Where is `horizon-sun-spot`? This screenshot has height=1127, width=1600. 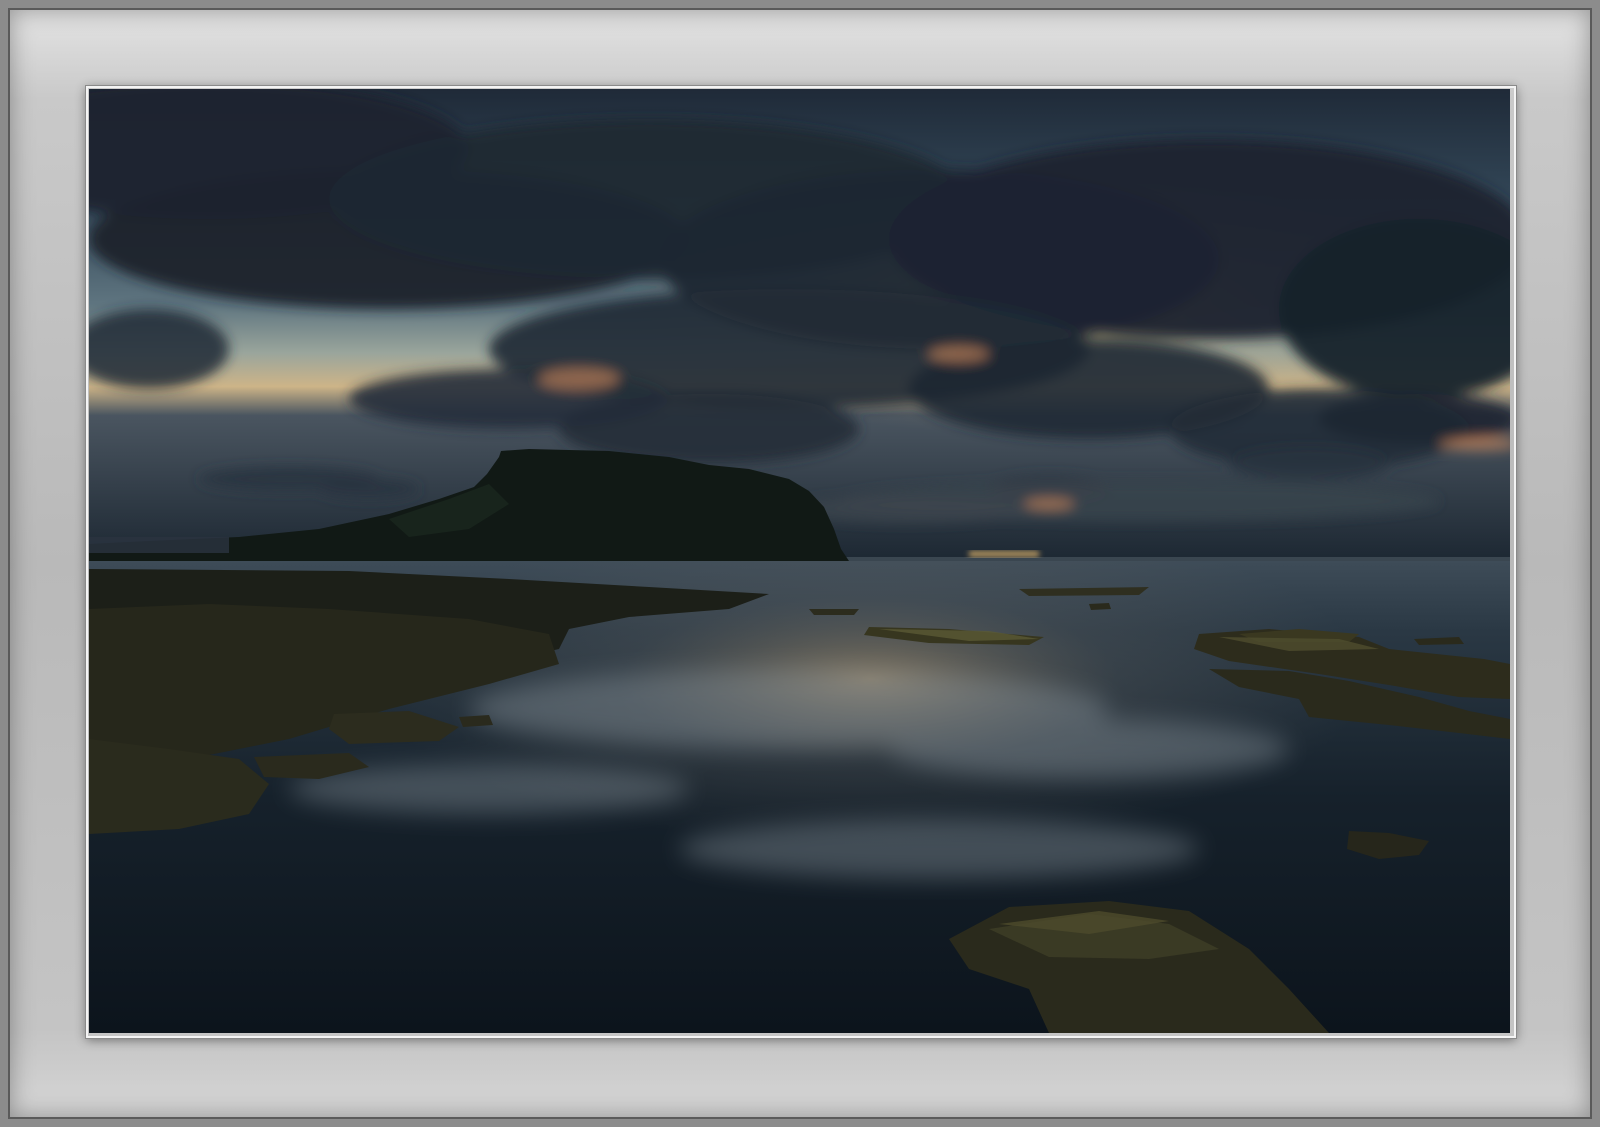 horizon-sun-spot is located at coordinates (1004, 554).